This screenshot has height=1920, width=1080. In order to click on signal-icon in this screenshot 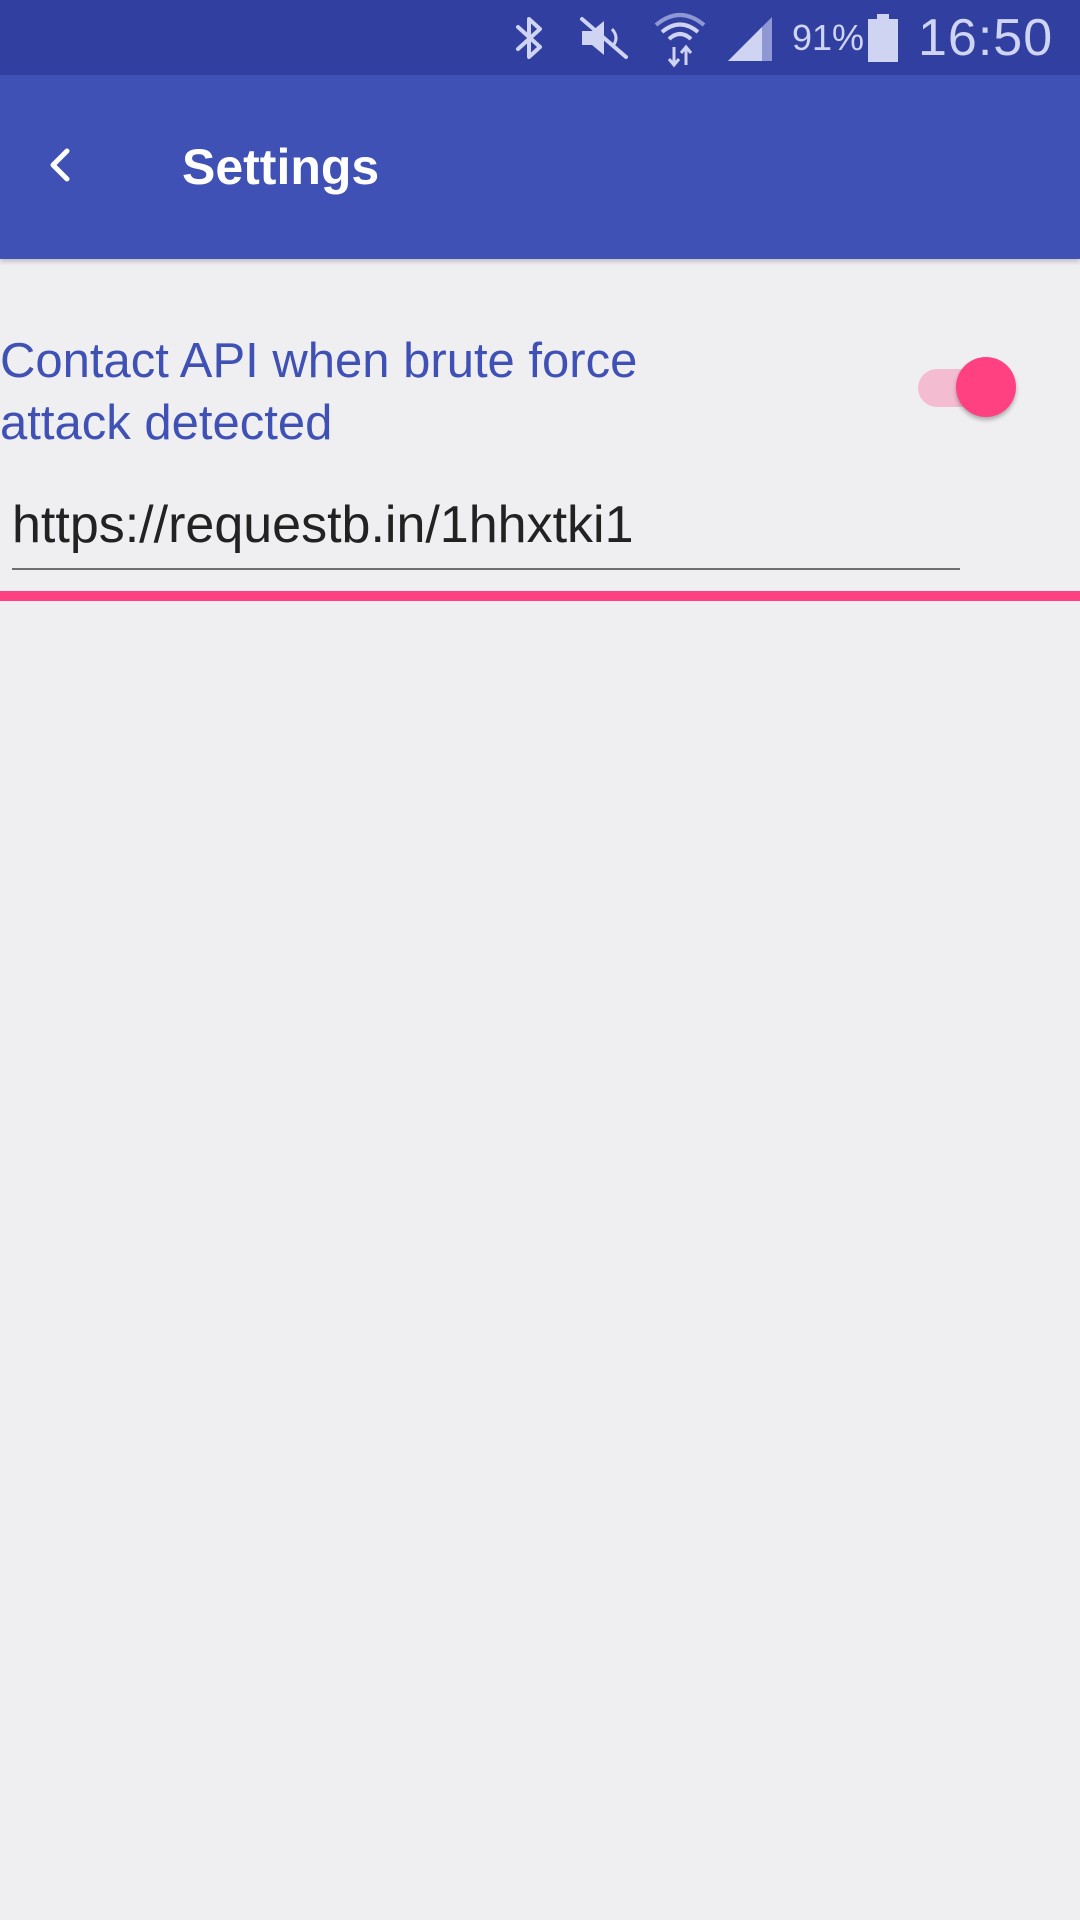, I will do `click(750, 37)`.